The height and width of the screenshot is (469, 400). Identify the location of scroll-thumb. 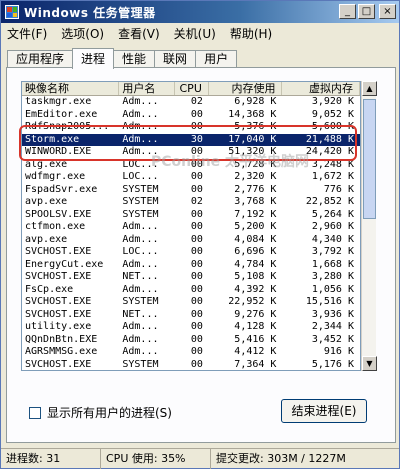
(369, 159).